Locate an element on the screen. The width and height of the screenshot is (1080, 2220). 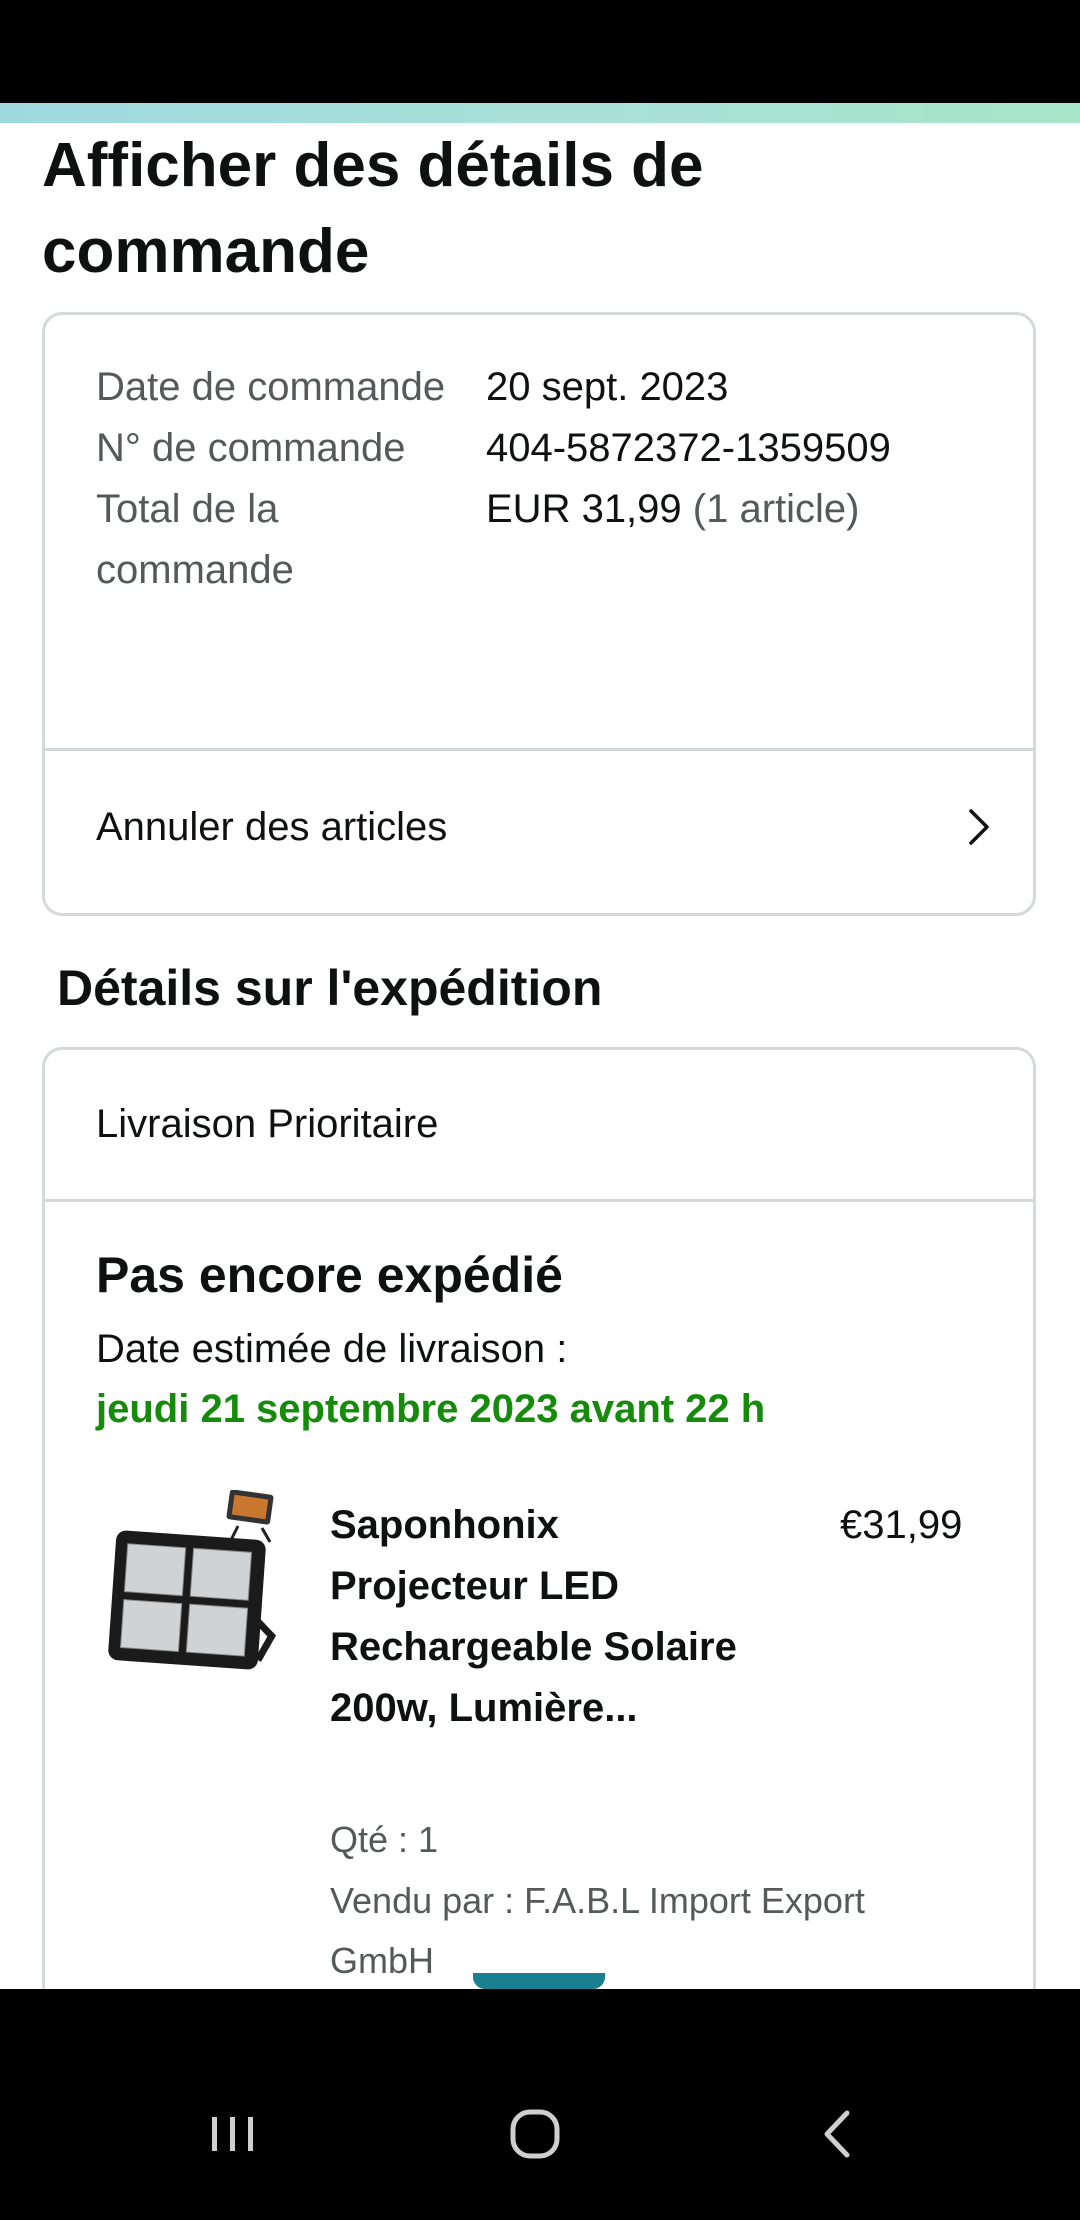
shipping-method: Livraison Prioritaire is located at coordinates (267, 1124).